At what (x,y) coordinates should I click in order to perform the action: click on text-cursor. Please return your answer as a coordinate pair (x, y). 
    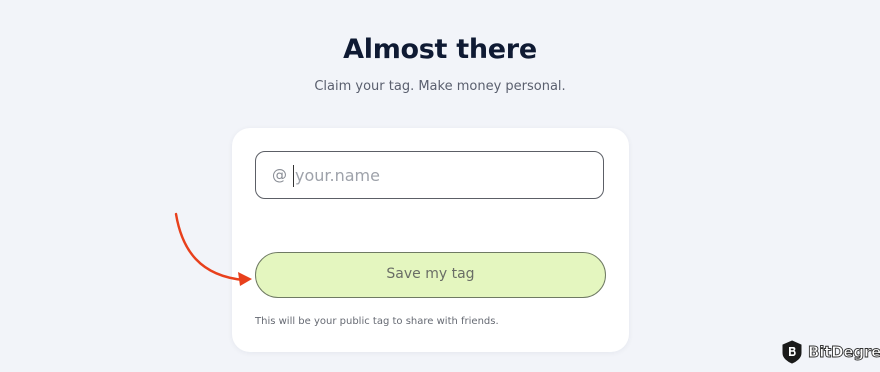
    Looking at the image, I should click on (293, 176).